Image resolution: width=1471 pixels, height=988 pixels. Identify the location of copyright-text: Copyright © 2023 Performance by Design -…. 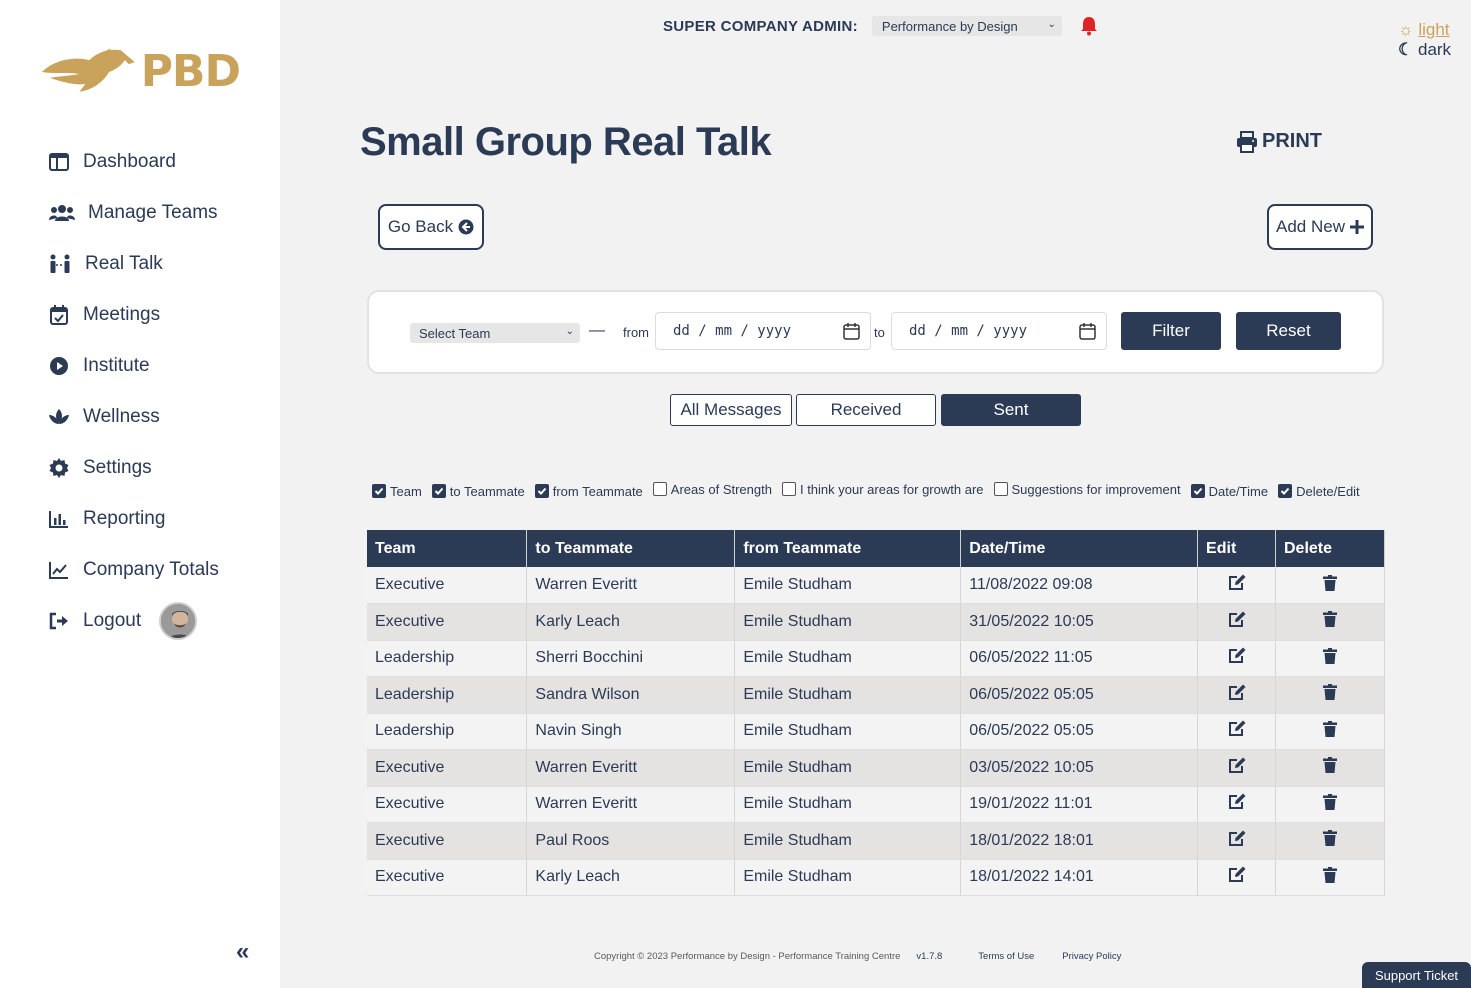
(747, 956).